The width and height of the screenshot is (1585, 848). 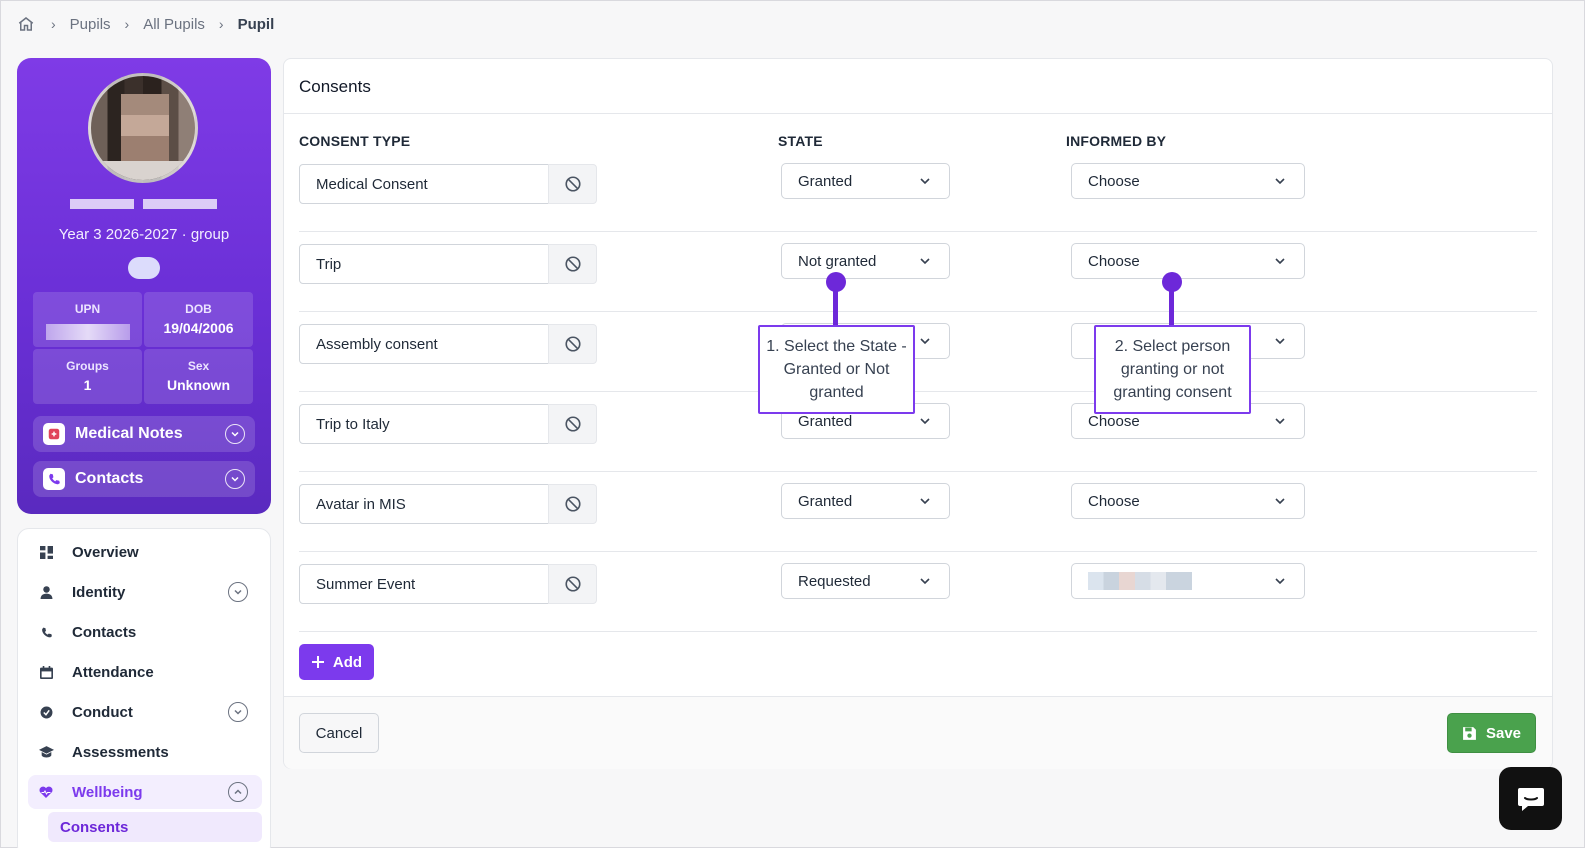 I want to click on chat-launcher-button, so click(x=1530, y=798).